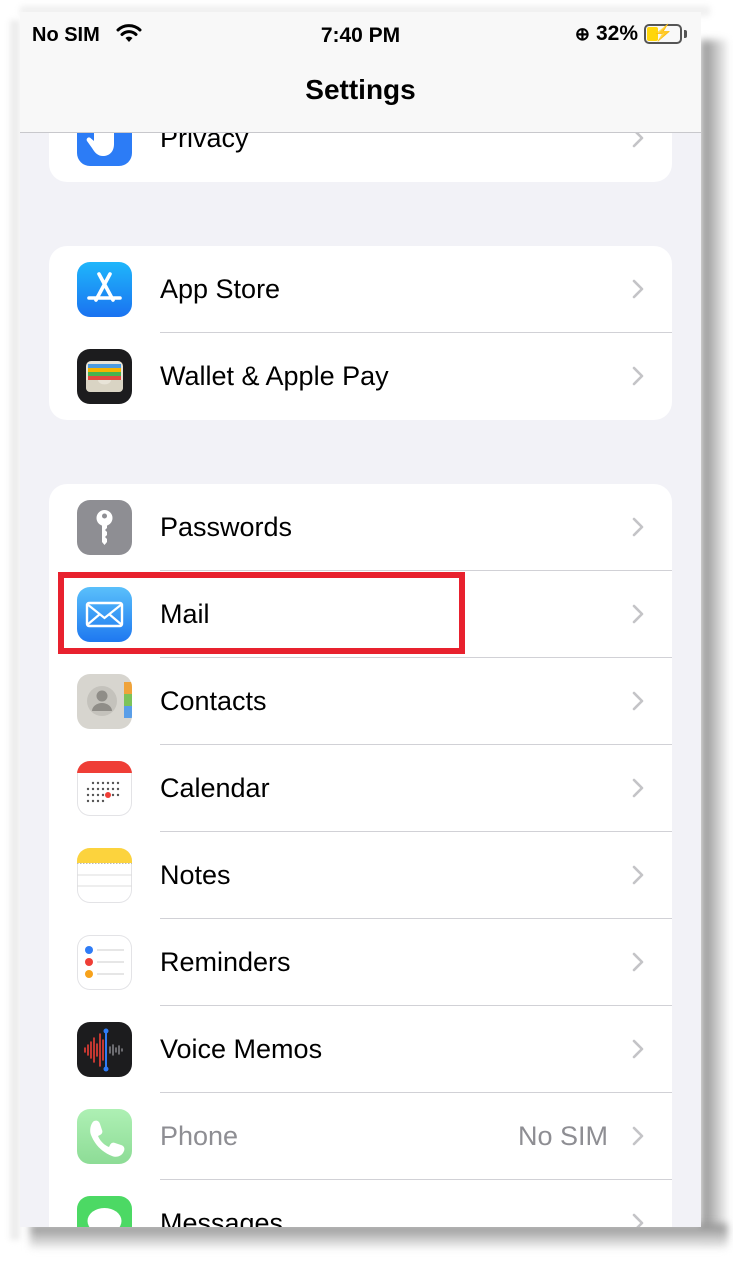 This screenshot has height=1266, width=733. What do you see at coordinates (104, 376) in the screenshot?
I see `wallet-icon` at bounding box center [104, 376].